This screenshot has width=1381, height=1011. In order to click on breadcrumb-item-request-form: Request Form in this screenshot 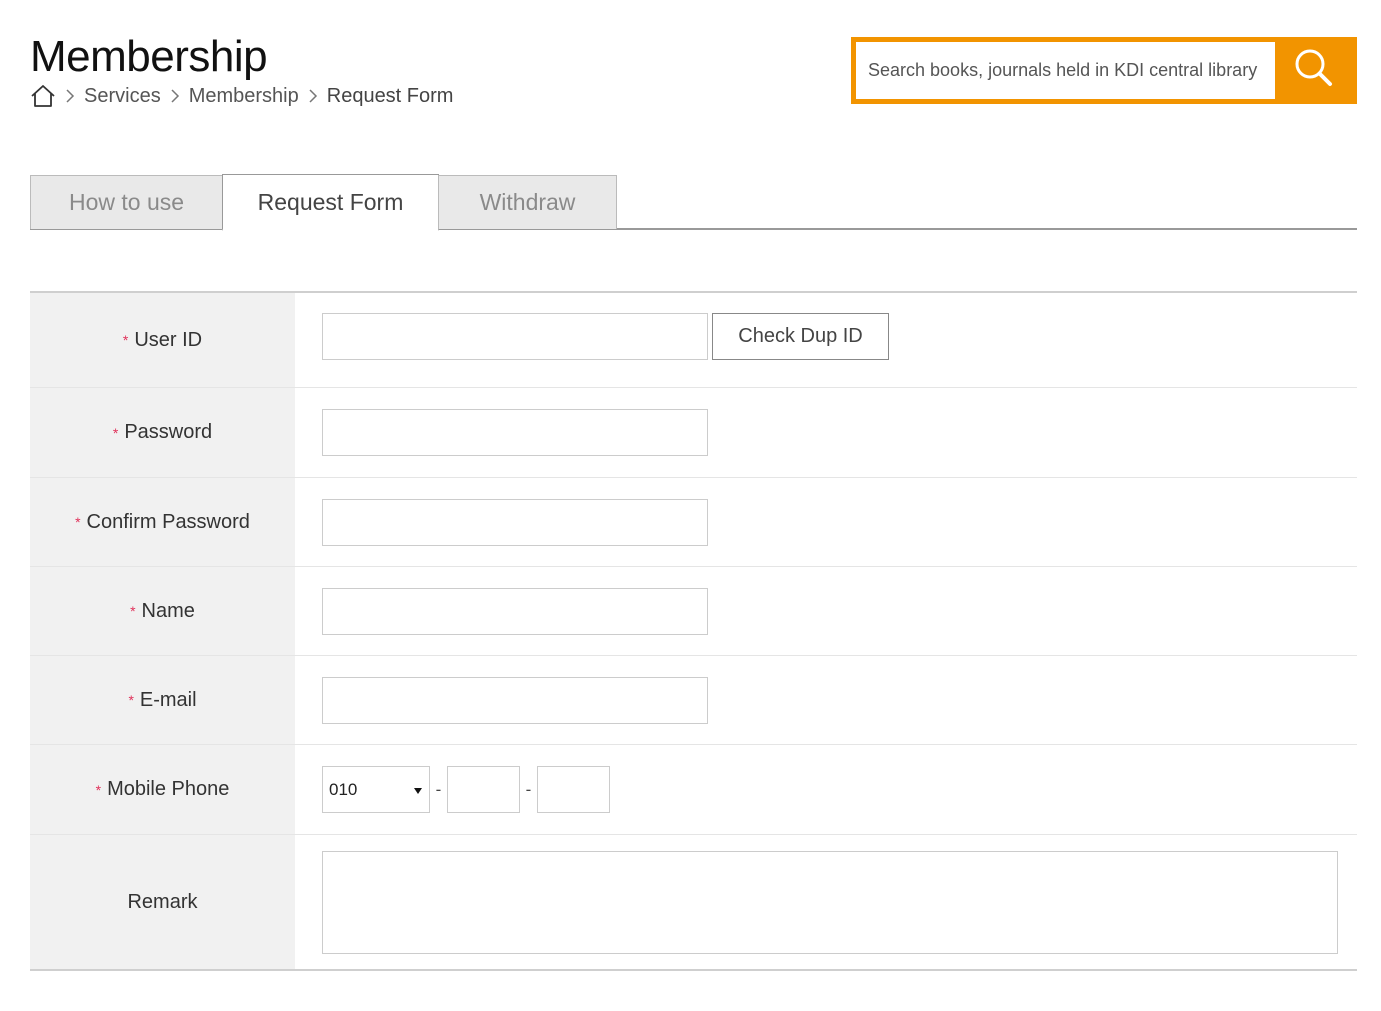, I will do `click(390, 96)`.